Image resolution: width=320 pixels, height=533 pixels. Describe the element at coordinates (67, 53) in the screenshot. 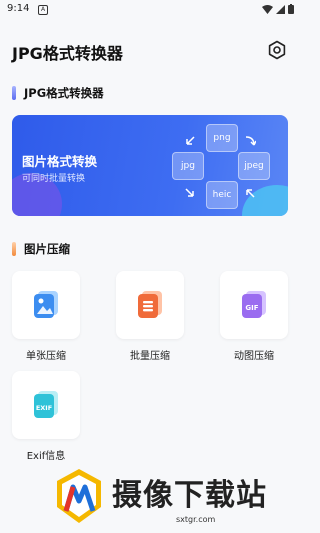

I see `page-title: JPG格式转换器` at that location.